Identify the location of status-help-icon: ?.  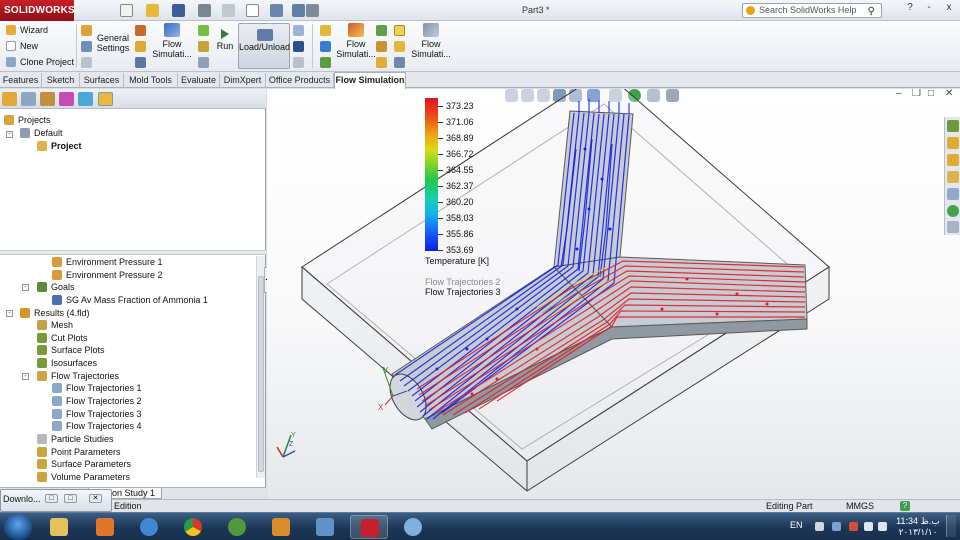
(905, 506).